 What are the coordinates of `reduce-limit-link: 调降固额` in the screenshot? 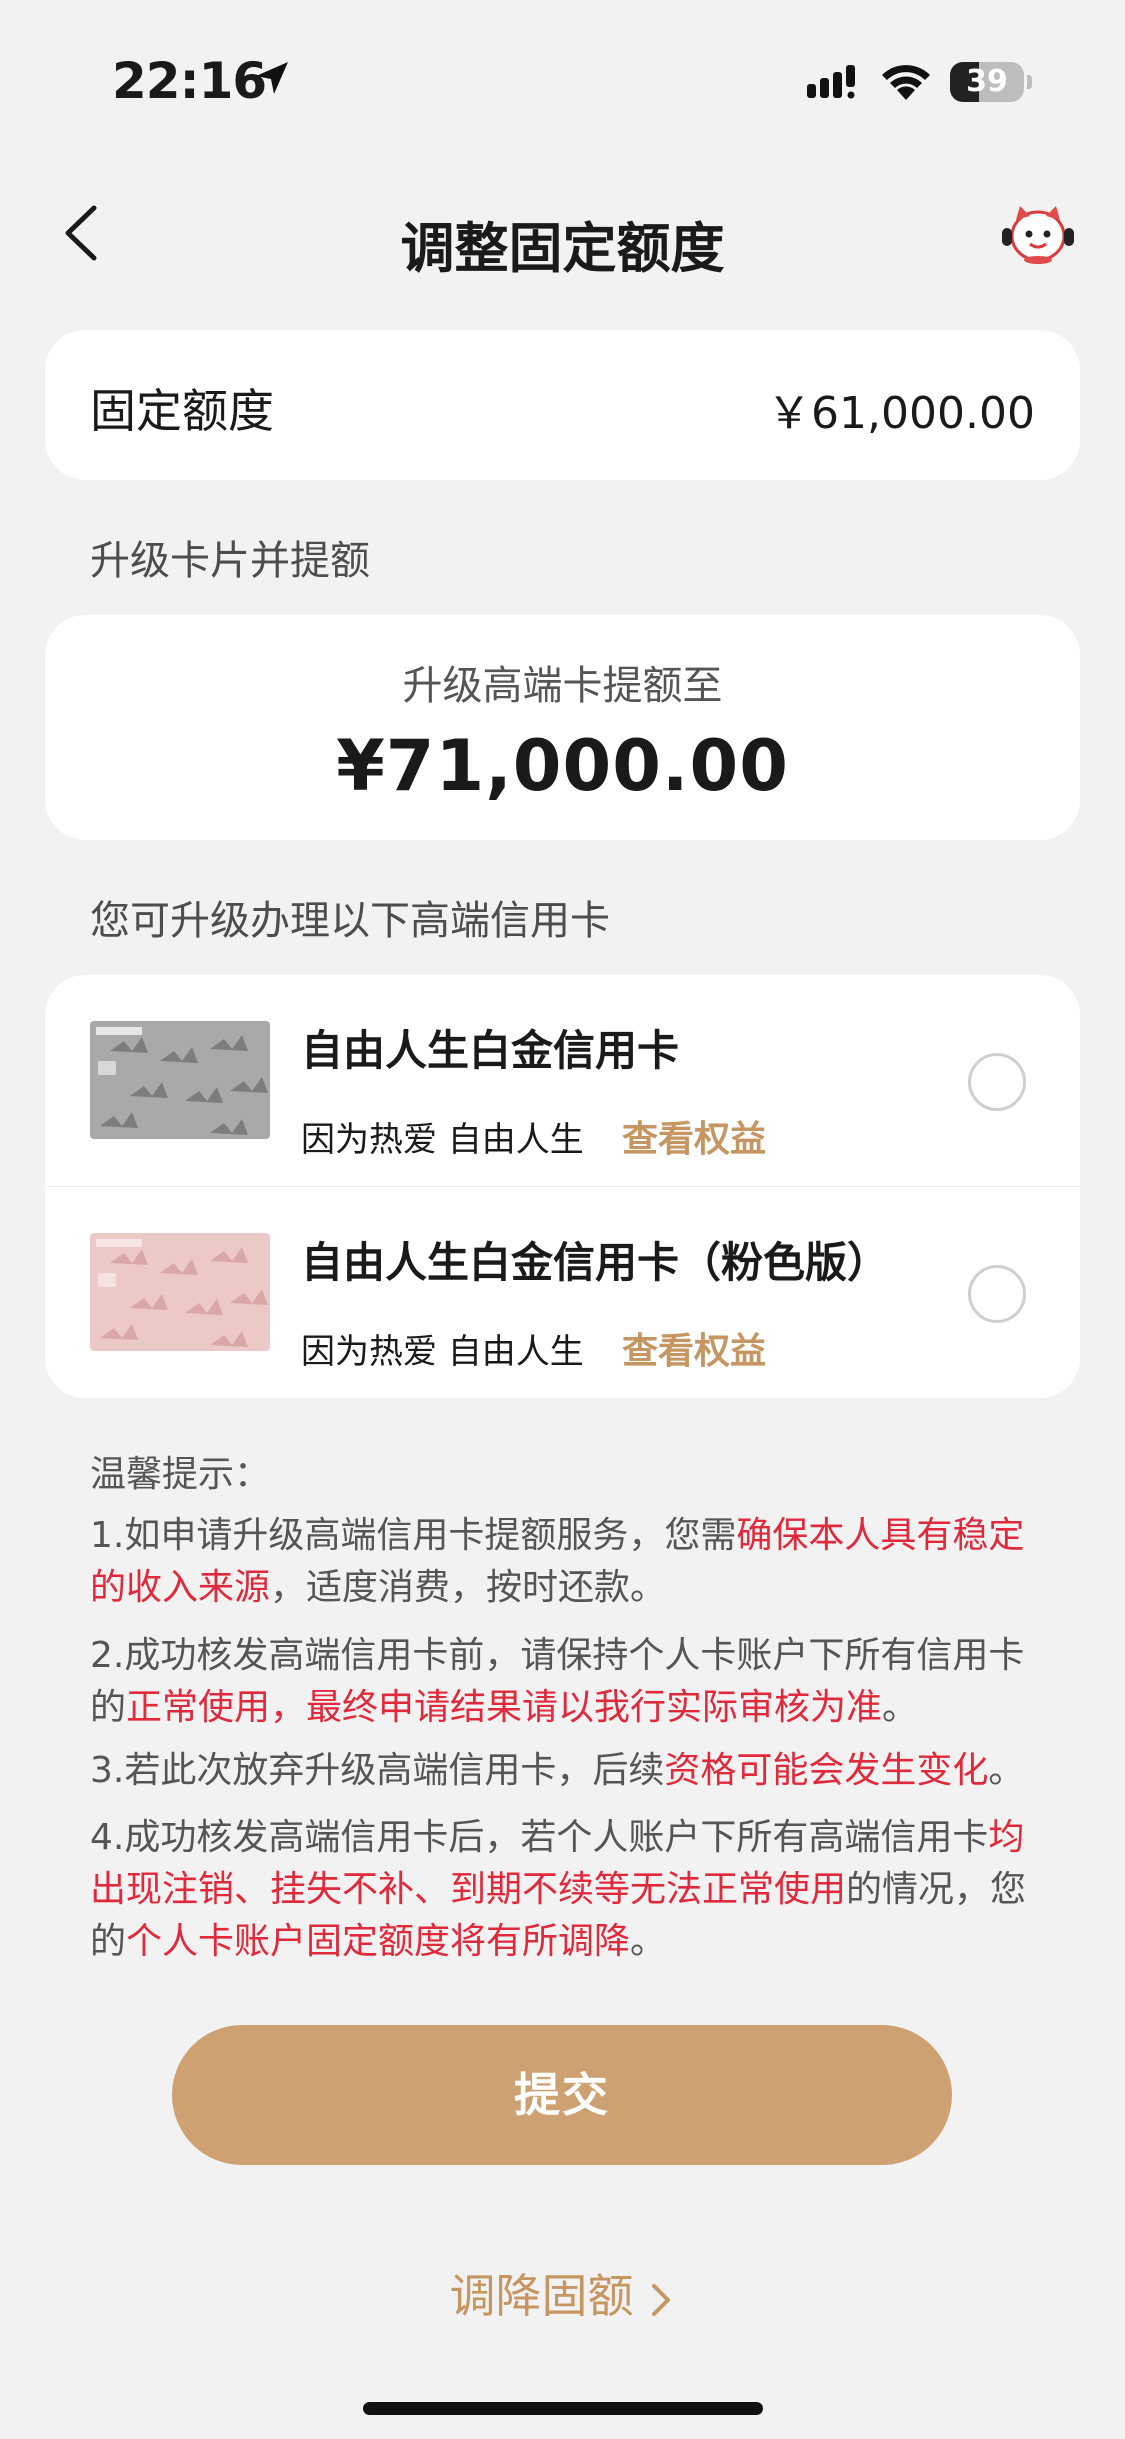 It's located at (562, 2293).